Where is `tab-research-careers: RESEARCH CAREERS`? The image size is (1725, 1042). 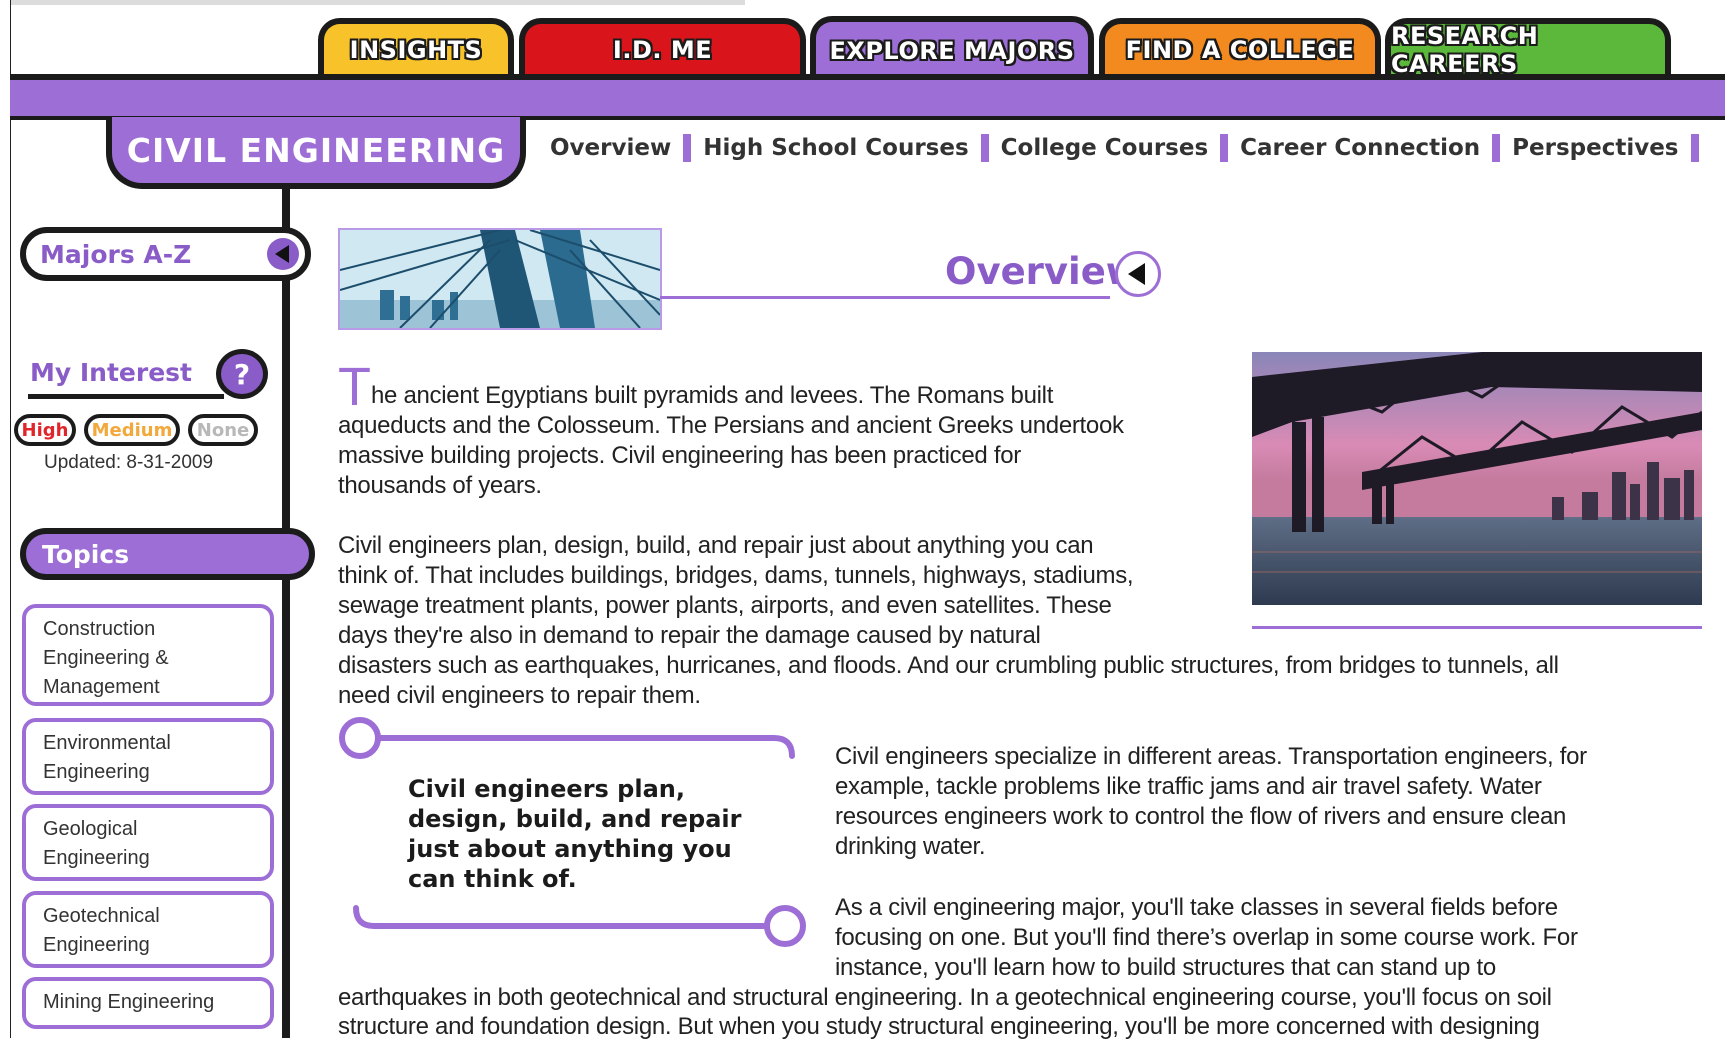 tab-research-careers: RESEARCH CAREERS is located at coordinates (1528, 48).